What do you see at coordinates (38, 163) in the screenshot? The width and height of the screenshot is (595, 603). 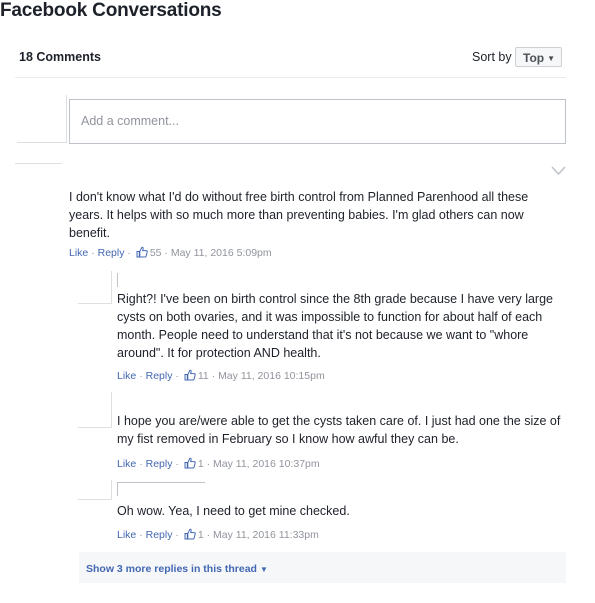 I see `section-divider` at bounding box center [38, 163].